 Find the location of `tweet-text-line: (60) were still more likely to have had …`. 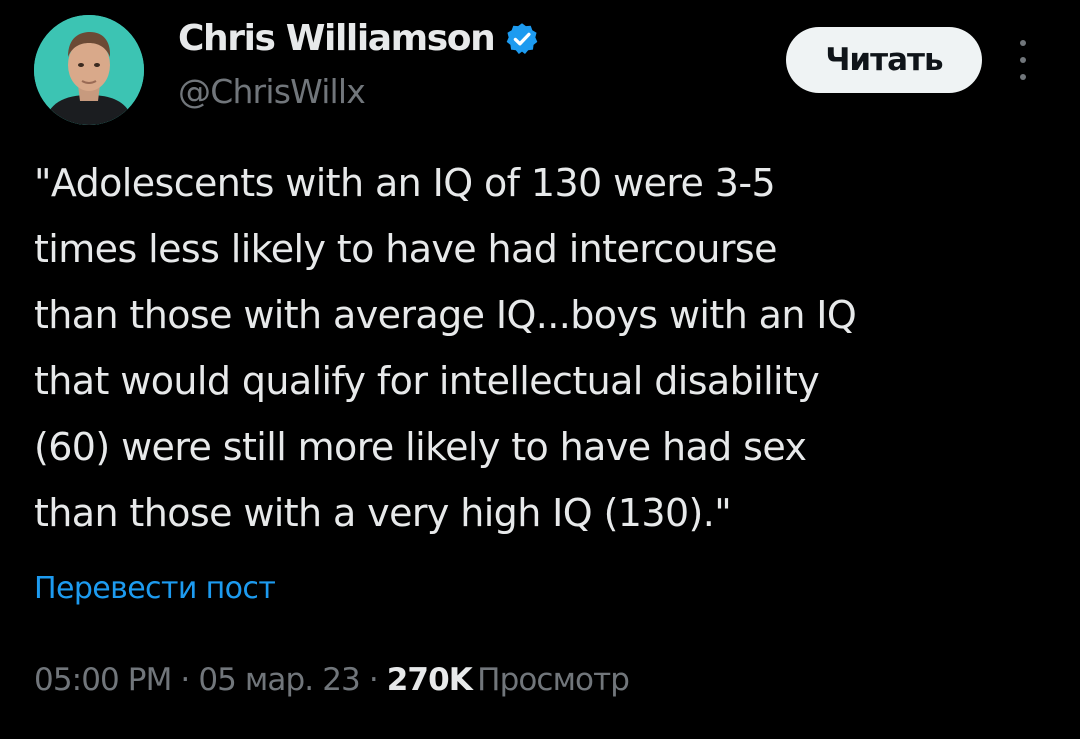

tweet-text-line: (60) were still more likely to have had … is located at coordinates (420, 447).